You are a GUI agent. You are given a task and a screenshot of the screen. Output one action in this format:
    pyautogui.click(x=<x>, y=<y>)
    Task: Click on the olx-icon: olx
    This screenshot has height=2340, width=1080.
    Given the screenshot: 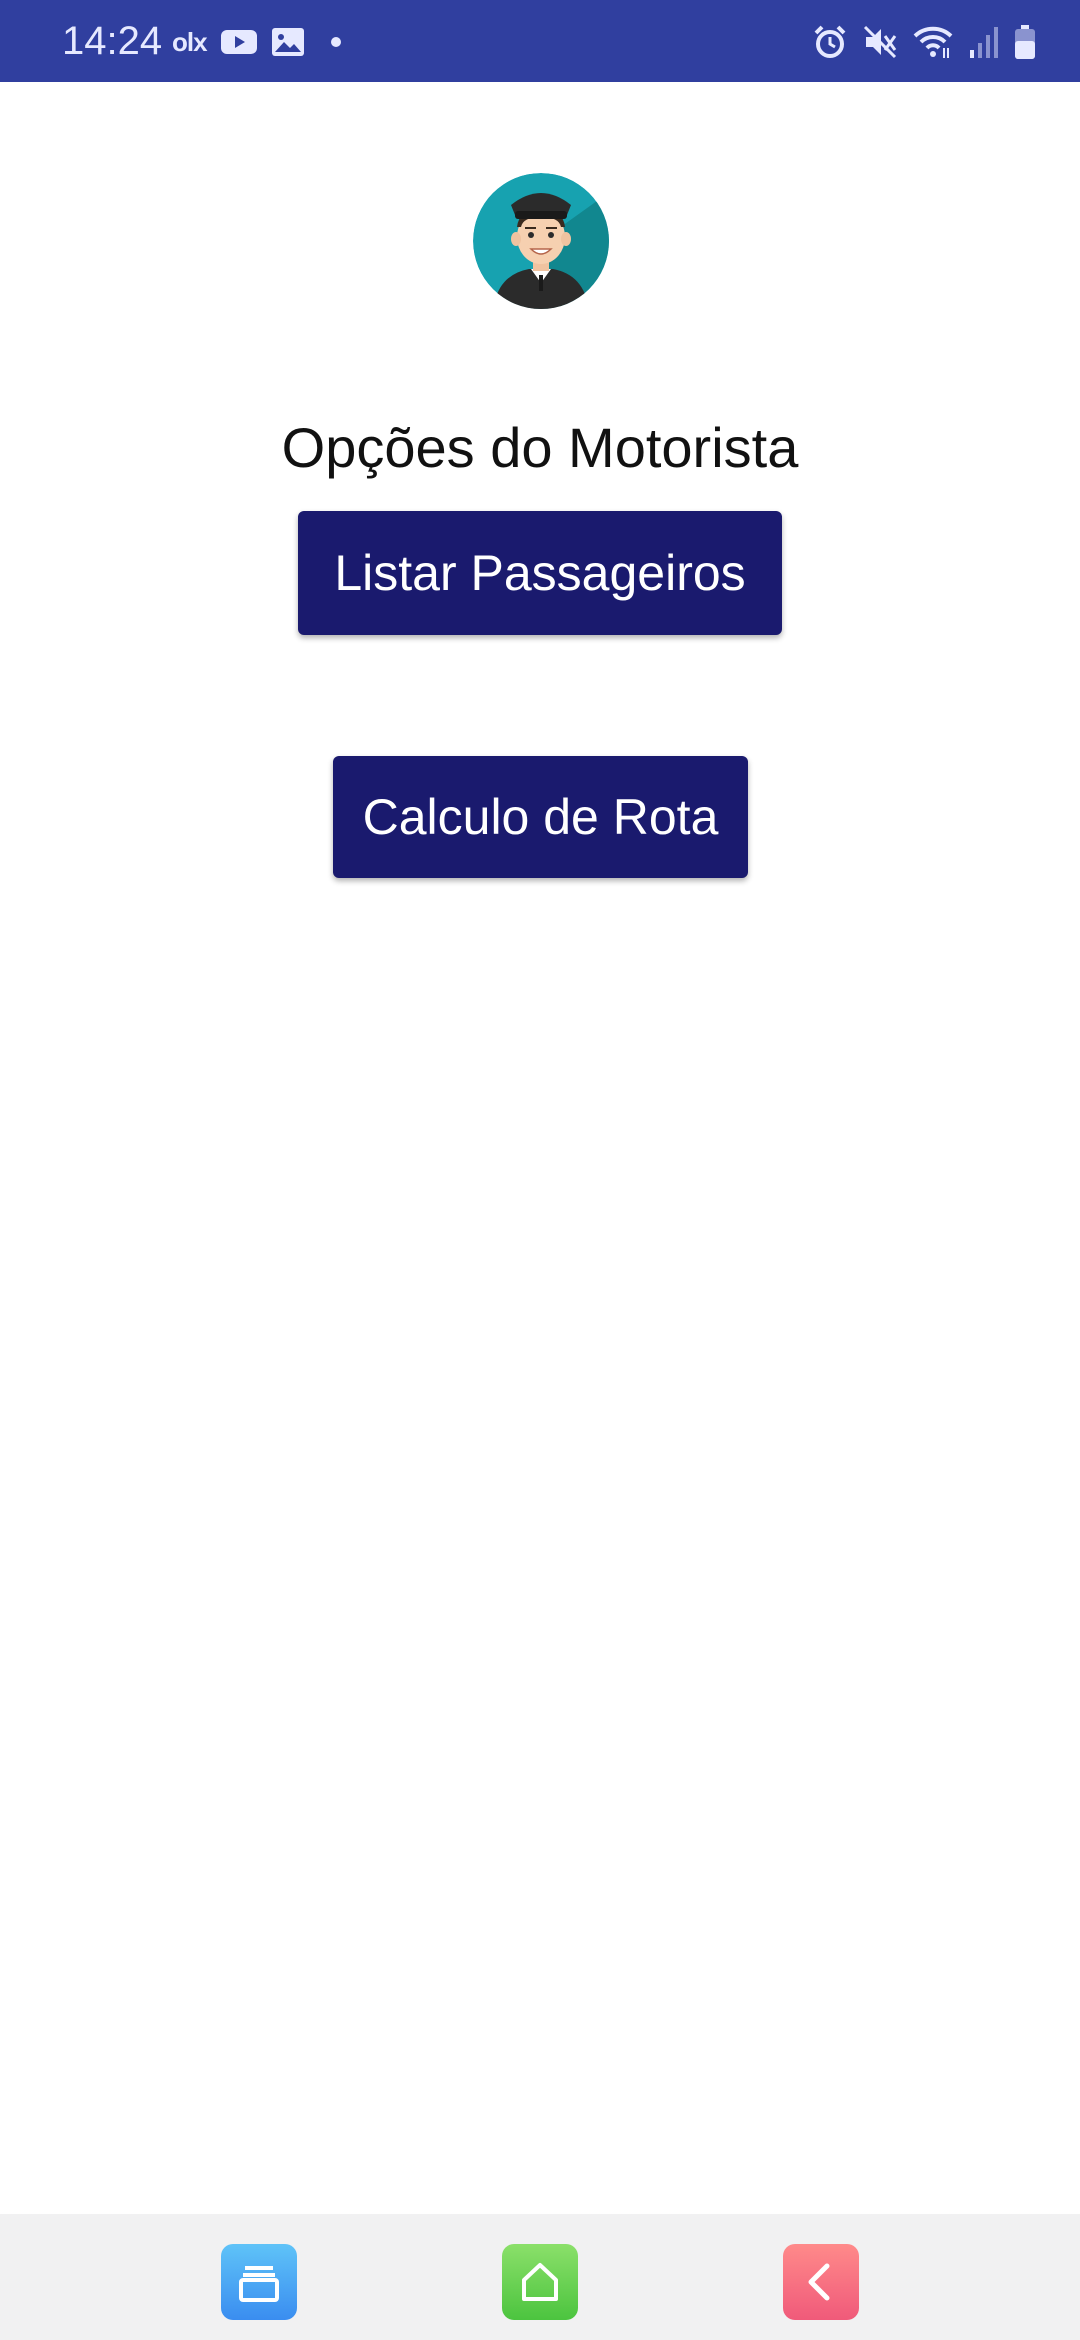 What is the action you would take?
    pyautogui.click(x=190, y=41)
    